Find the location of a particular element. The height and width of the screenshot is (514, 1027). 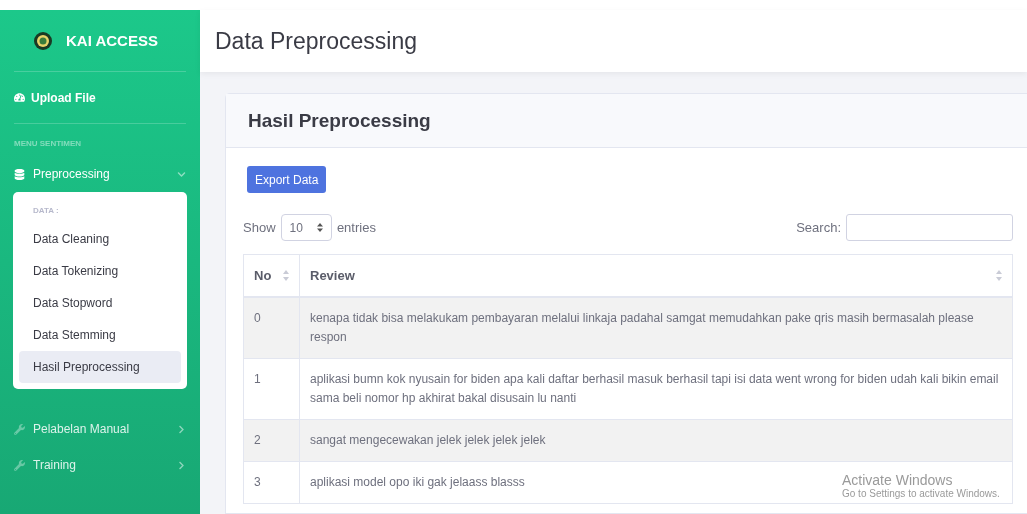

table-cell: sangat mengecewakan jelek jelek jelek jelek is located at coordinates (656, 440).